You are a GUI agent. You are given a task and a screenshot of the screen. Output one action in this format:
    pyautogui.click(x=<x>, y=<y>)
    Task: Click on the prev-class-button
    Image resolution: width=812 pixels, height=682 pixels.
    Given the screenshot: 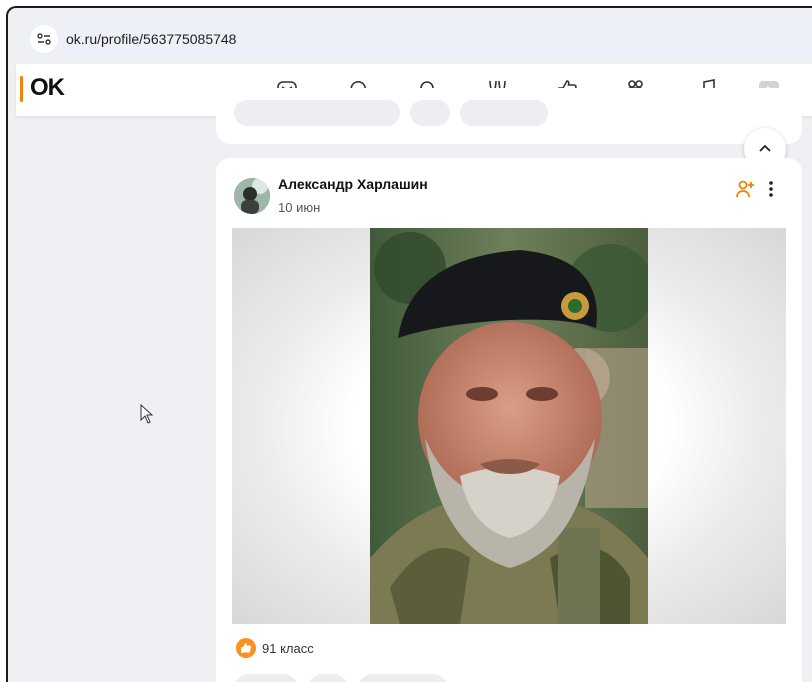 What is the action you would take?
    pyautogui.click(x=504, y=113)
    